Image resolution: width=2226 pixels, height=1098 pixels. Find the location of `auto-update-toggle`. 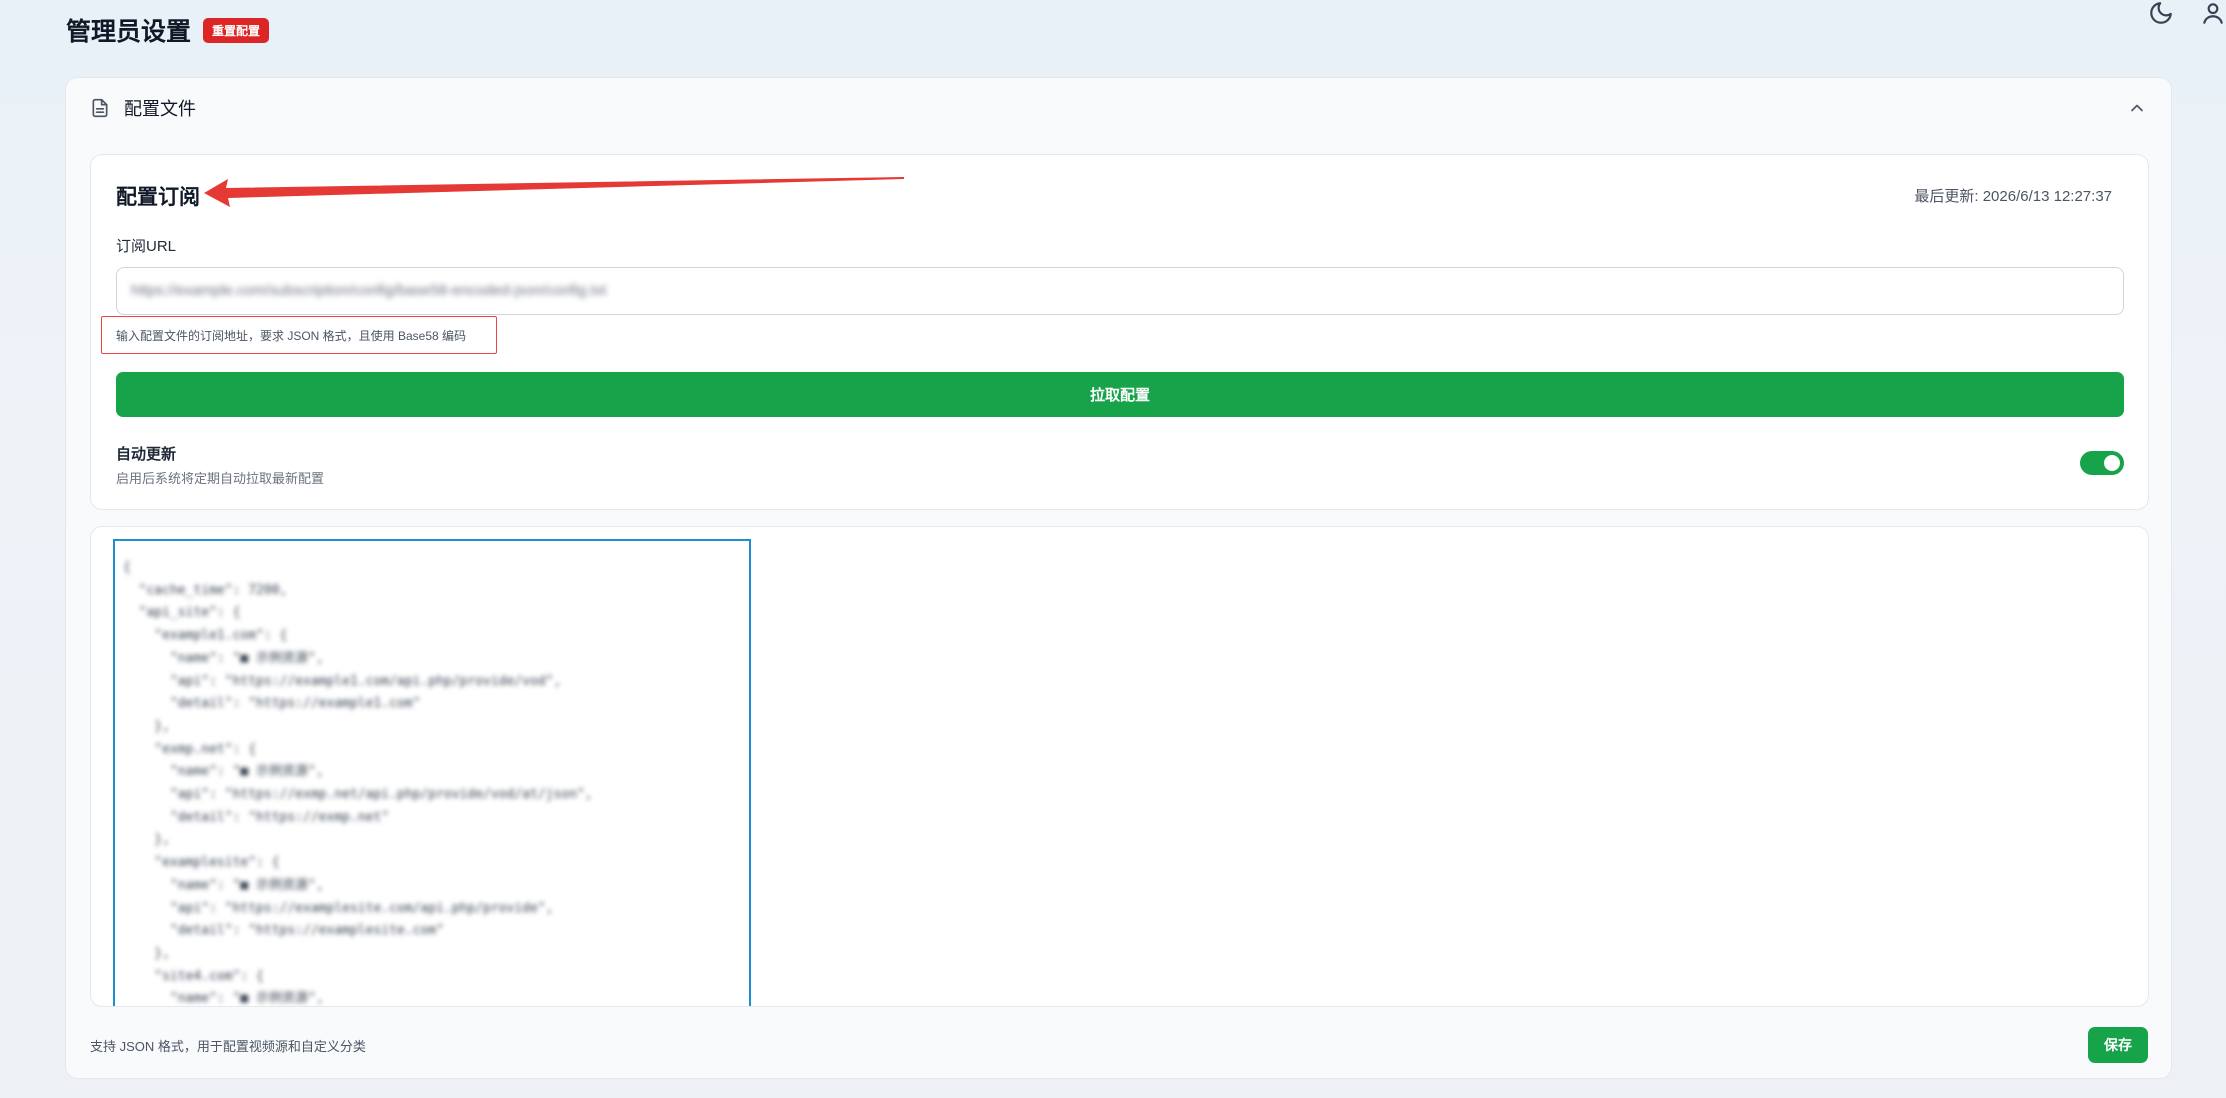

auto-update-toggle is located at coordinates (2102, 463).